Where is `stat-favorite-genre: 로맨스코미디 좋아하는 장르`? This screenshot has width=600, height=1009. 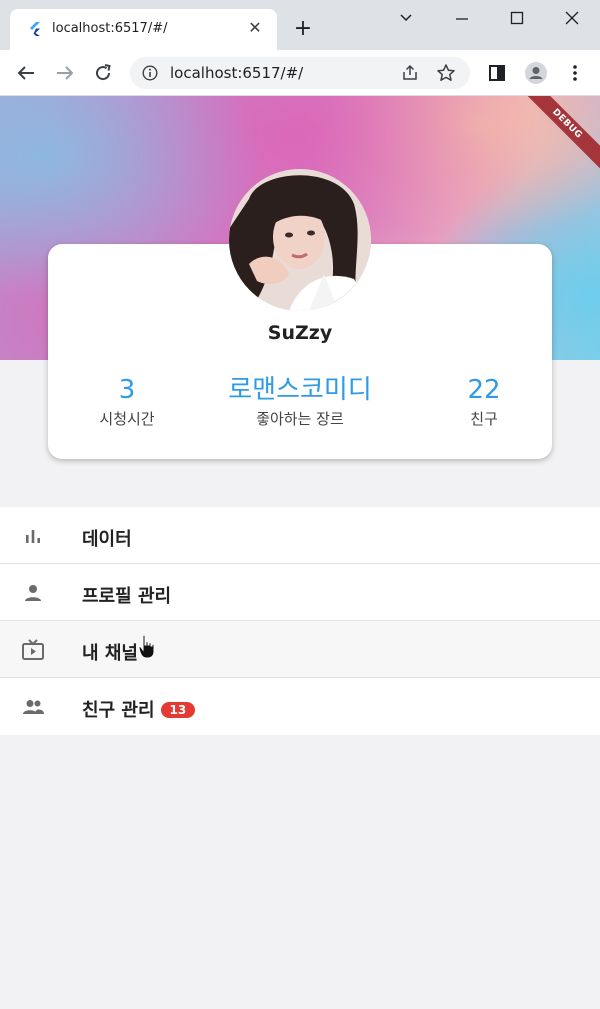
stat-favorite-genre: 로맨스코미디 좋아하는 장르 is located at coordinates (300, 401).